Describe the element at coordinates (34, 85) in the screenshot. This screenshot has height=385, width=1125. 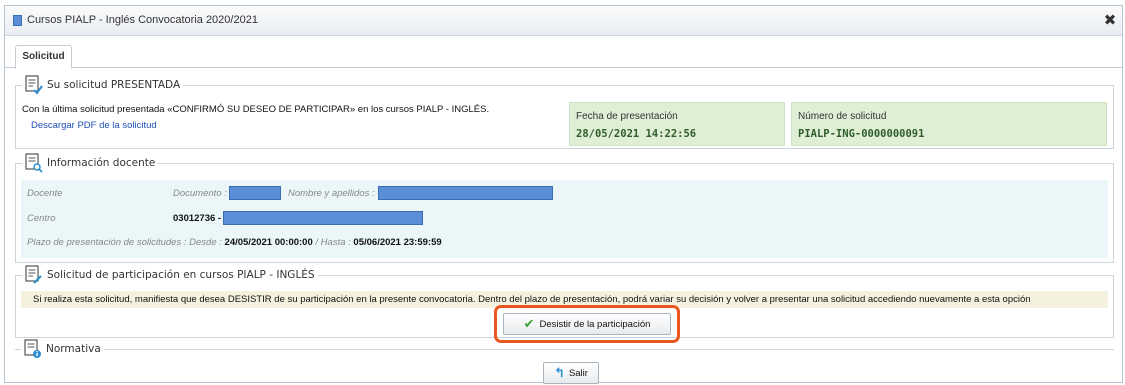
I see `document-check-icon` at that location.